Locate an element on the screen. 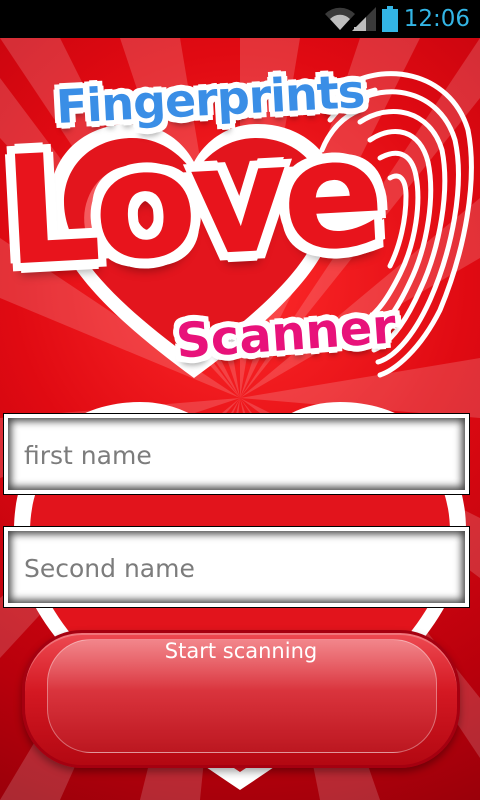 This screenshot has width=480, height=800. start-scanning-label: Start scanning is located at coordinates (241, 651).